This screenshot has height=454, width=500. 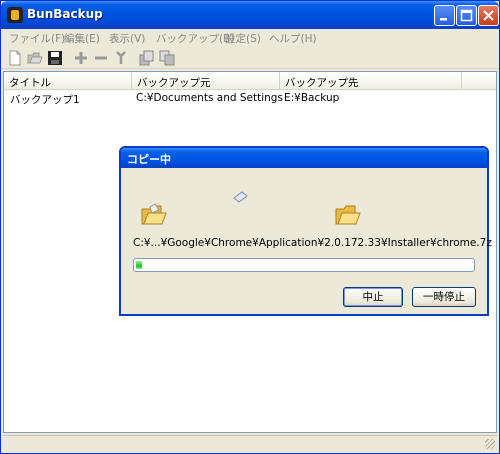 What do you see at coordinates (444, 297) in the screenshot?
I see `pause-button: 一時停止` at bounding box center [444, 297].